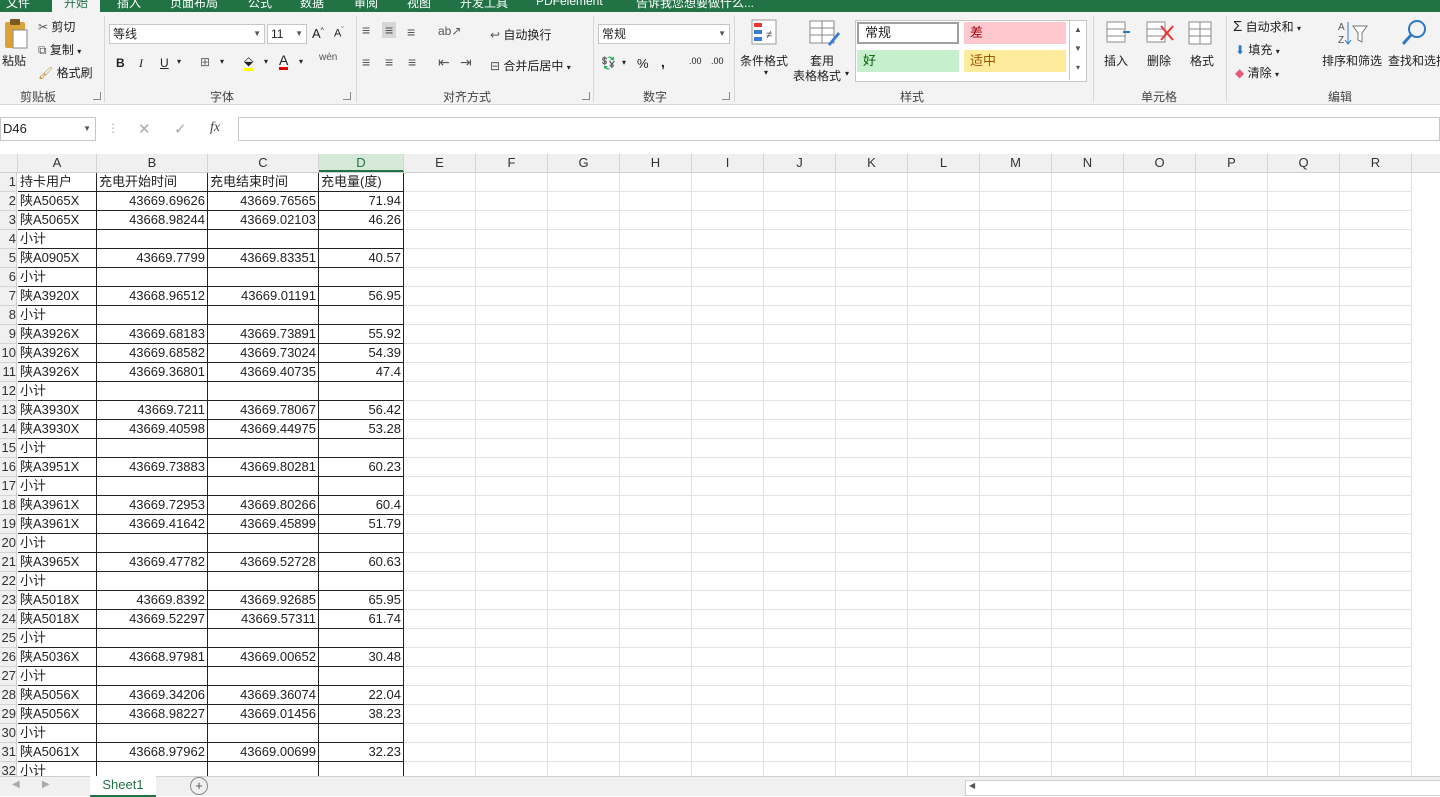 The height and width of the screenshot is (797, 1440). I want to click on find-select-button, so click(1415, 34).